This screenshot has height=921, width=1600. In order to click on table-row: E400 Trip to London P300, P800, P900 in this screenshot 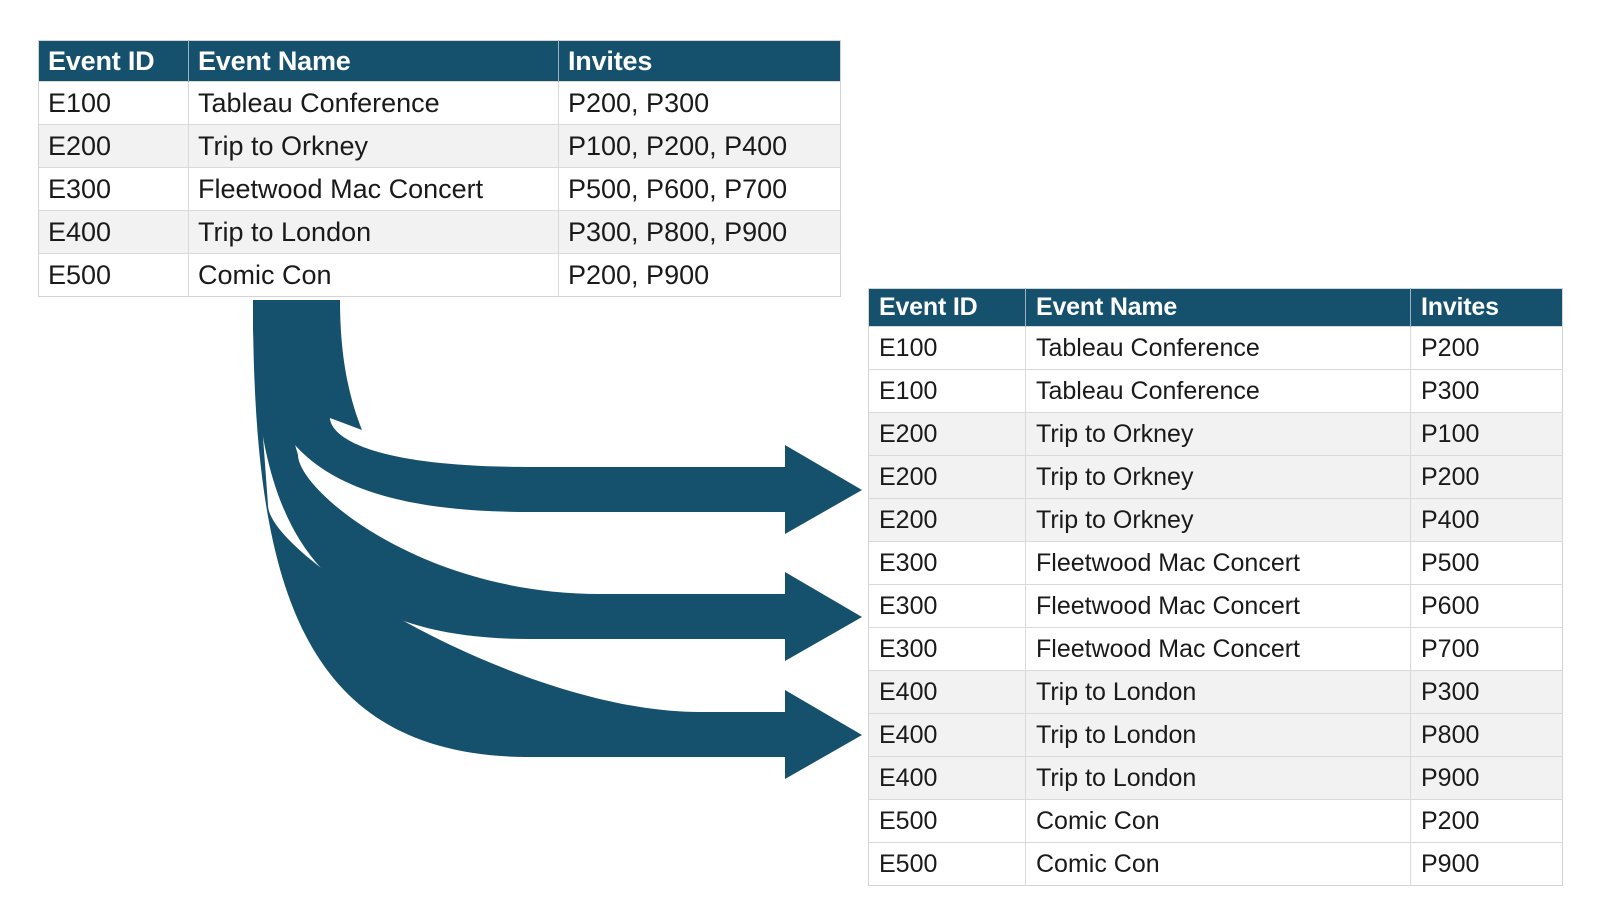, I will do `click(439, 232)`.